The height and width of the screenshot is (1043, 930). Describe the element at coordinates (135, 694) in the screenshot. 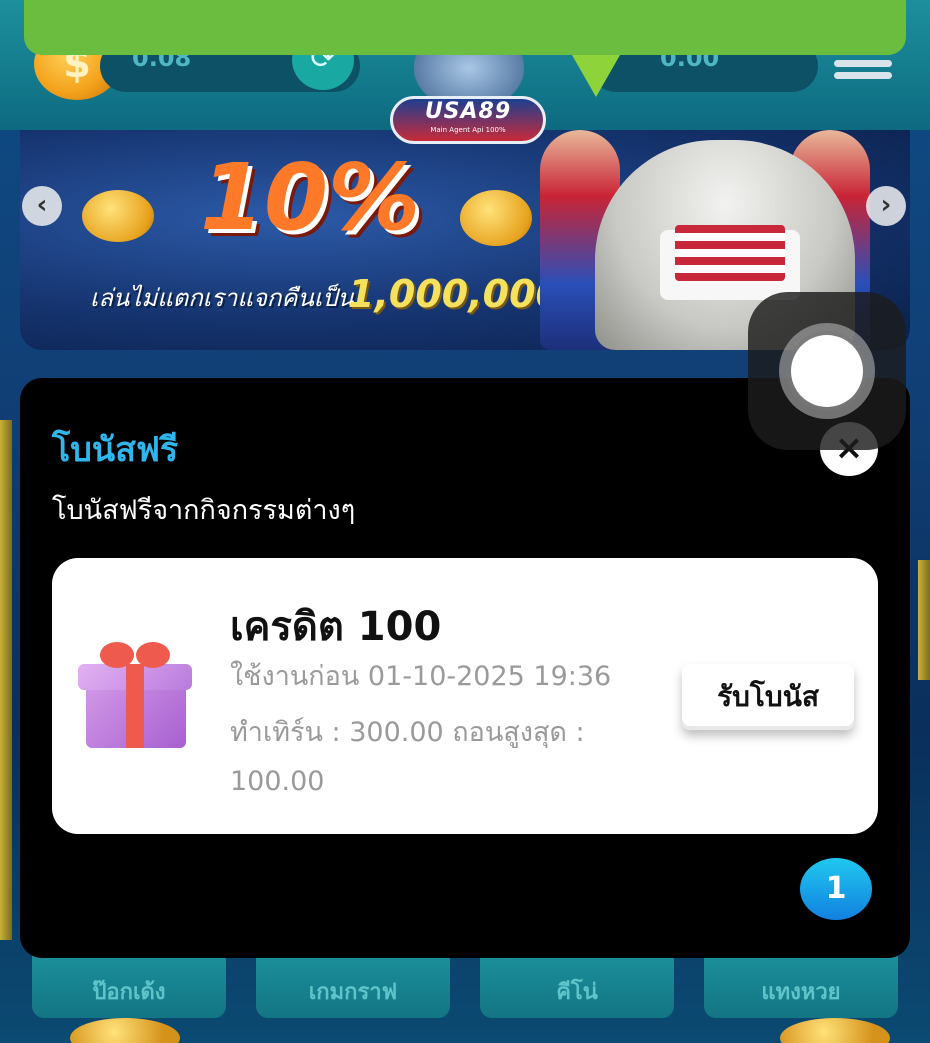

I see `gift-icon` at that location.